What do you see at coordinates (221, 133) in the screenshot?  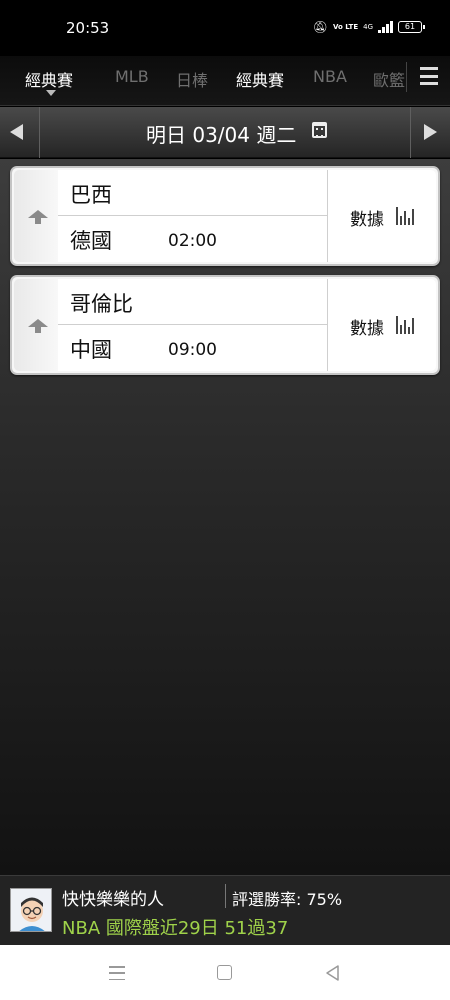 I see `date-label: 明日 03/04 週二` at bounding box center [221, 133].